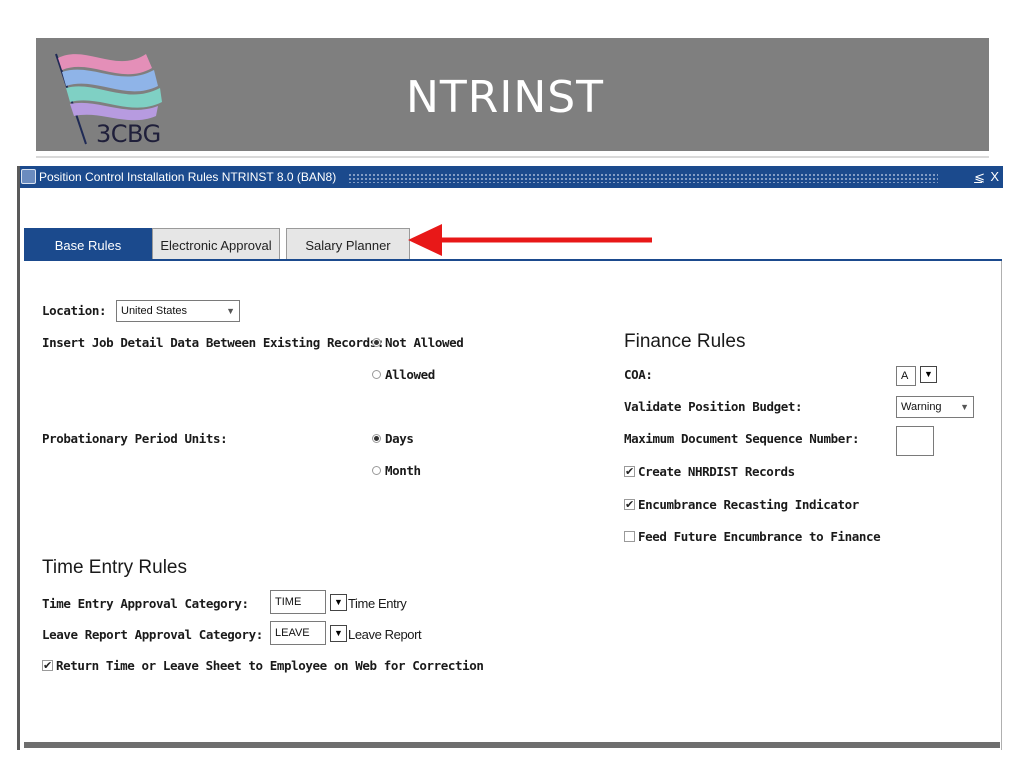  Describe the element at coordinates (928, 374) in the screenshot. I see `coa-dropdown-icon: ▼` at that location.